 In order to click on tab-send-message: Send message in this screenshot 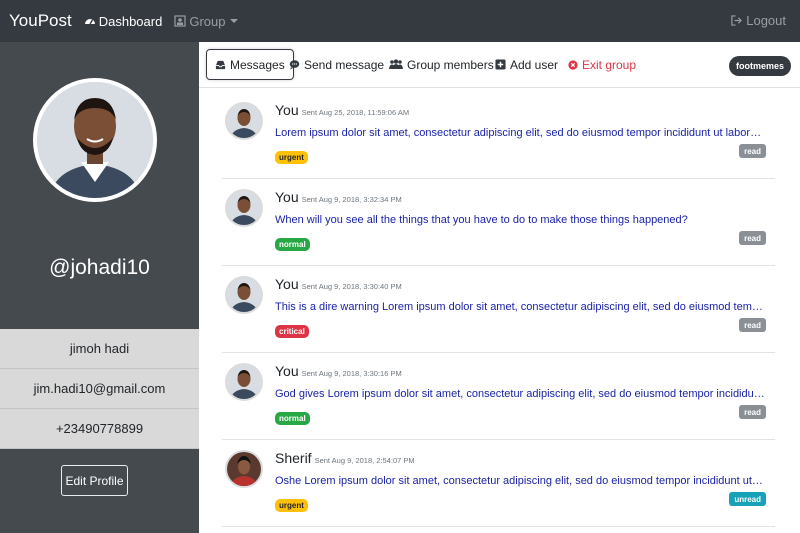, I will do `click(336, 64)`.